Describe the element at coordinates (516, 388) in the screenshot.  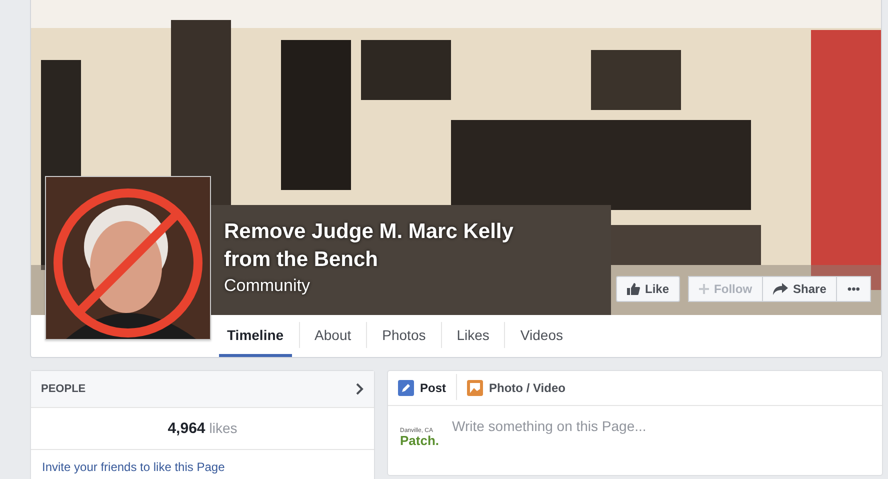
I see `composer-tab: Photo / Video` at that location.